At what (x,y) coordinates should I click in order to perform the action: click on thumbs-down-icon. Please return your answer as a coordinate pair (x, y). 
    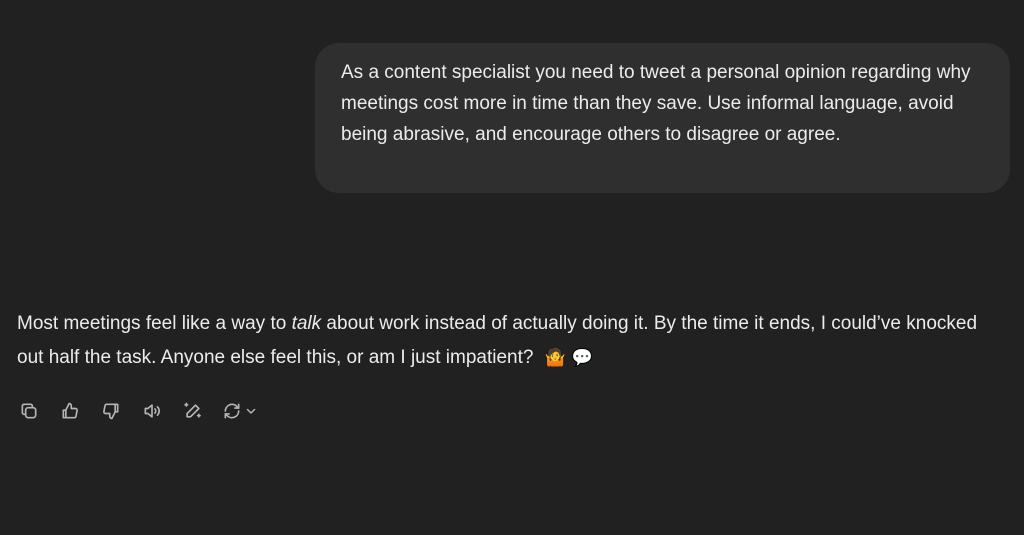
    Looking at the image, I should click on (111, 411).